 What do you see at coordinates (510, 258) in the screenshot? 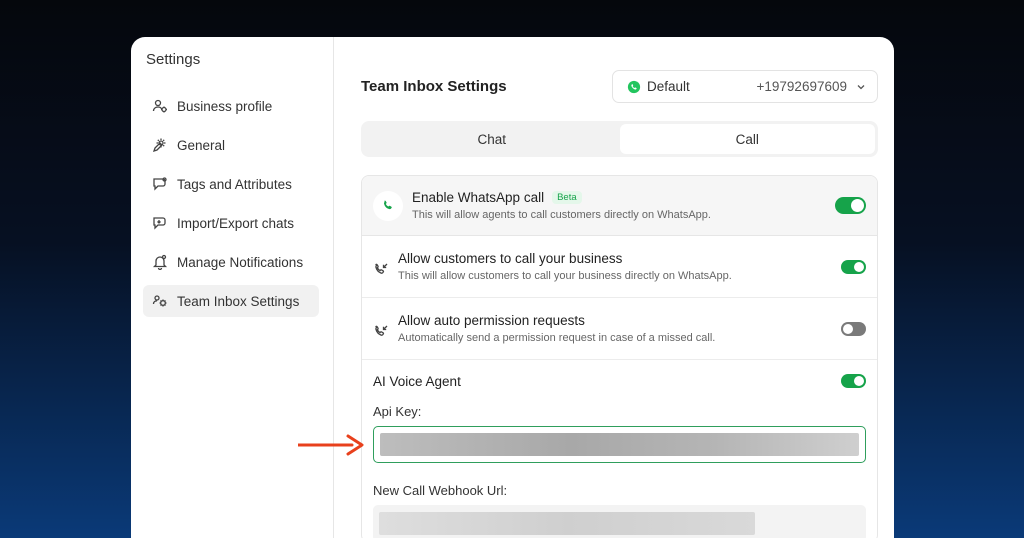
I see `allow-customers-title: Allow customers to call your business` at bounding box center [510, 258].